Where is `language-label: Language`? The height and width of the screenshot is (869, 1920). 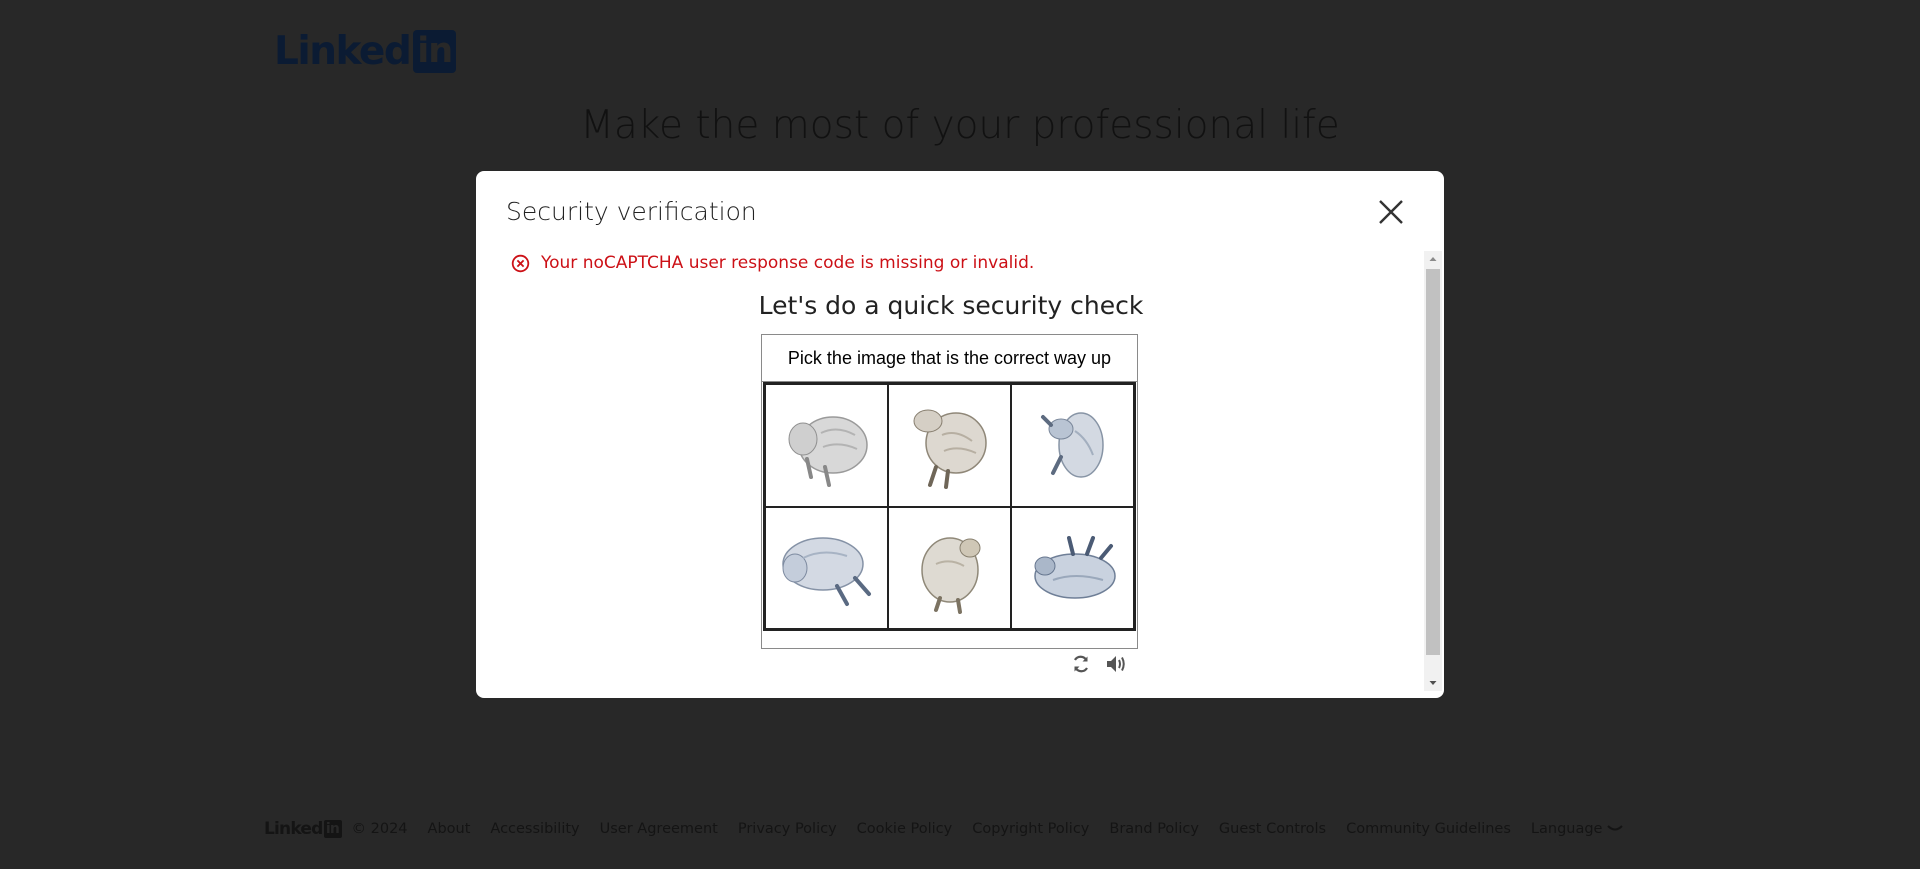
language-label: Language is located at coordinates (1566, 829).